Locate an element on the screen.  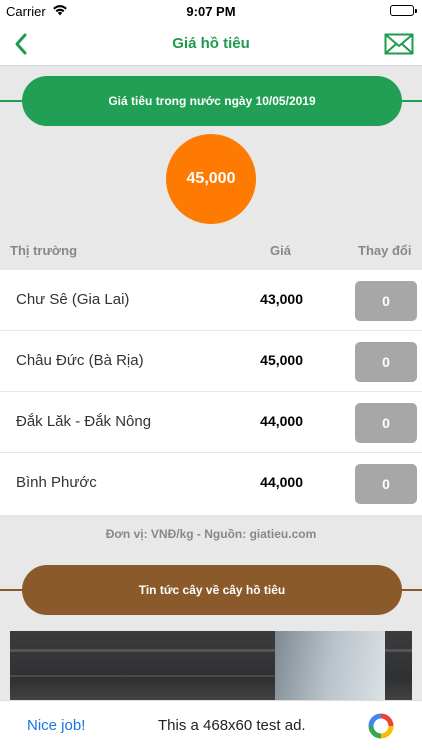
clock: 9:07 PM is located at coordinates (211, 11).